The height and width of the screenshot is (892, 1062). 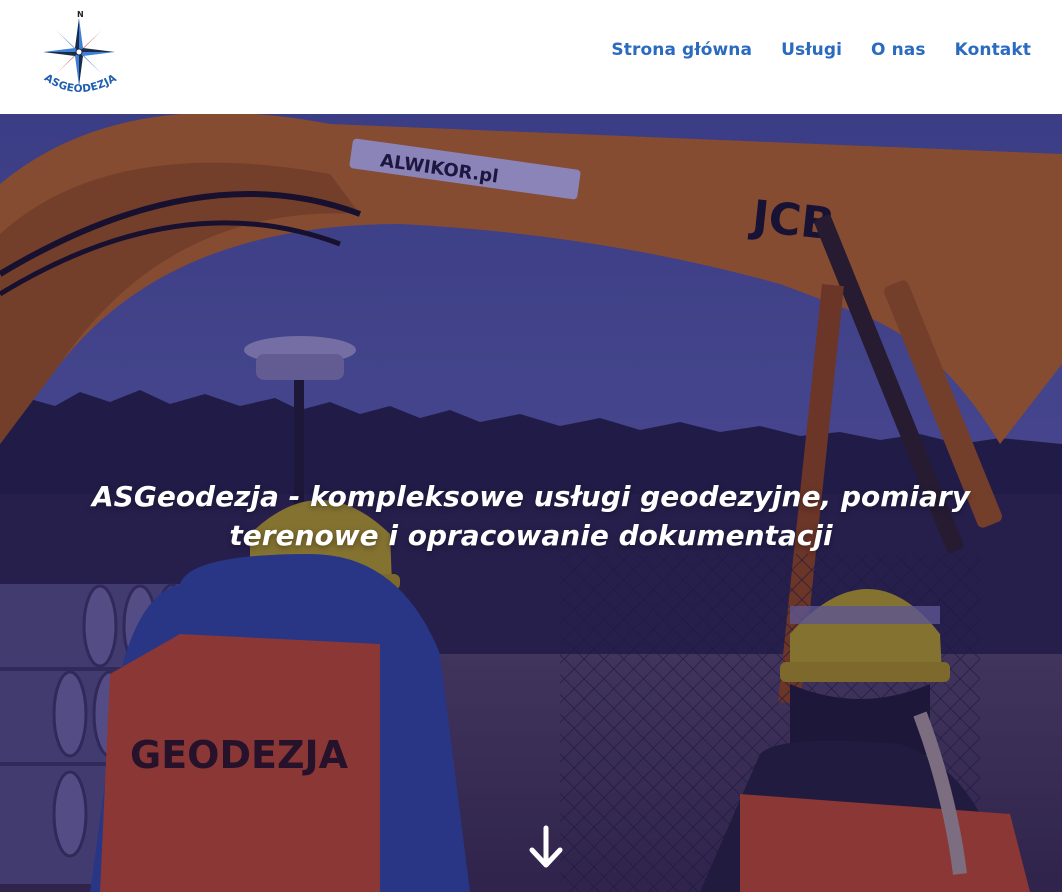 I want to click on svg-text: ASGEODEZJA, so click(x=80, y=83).